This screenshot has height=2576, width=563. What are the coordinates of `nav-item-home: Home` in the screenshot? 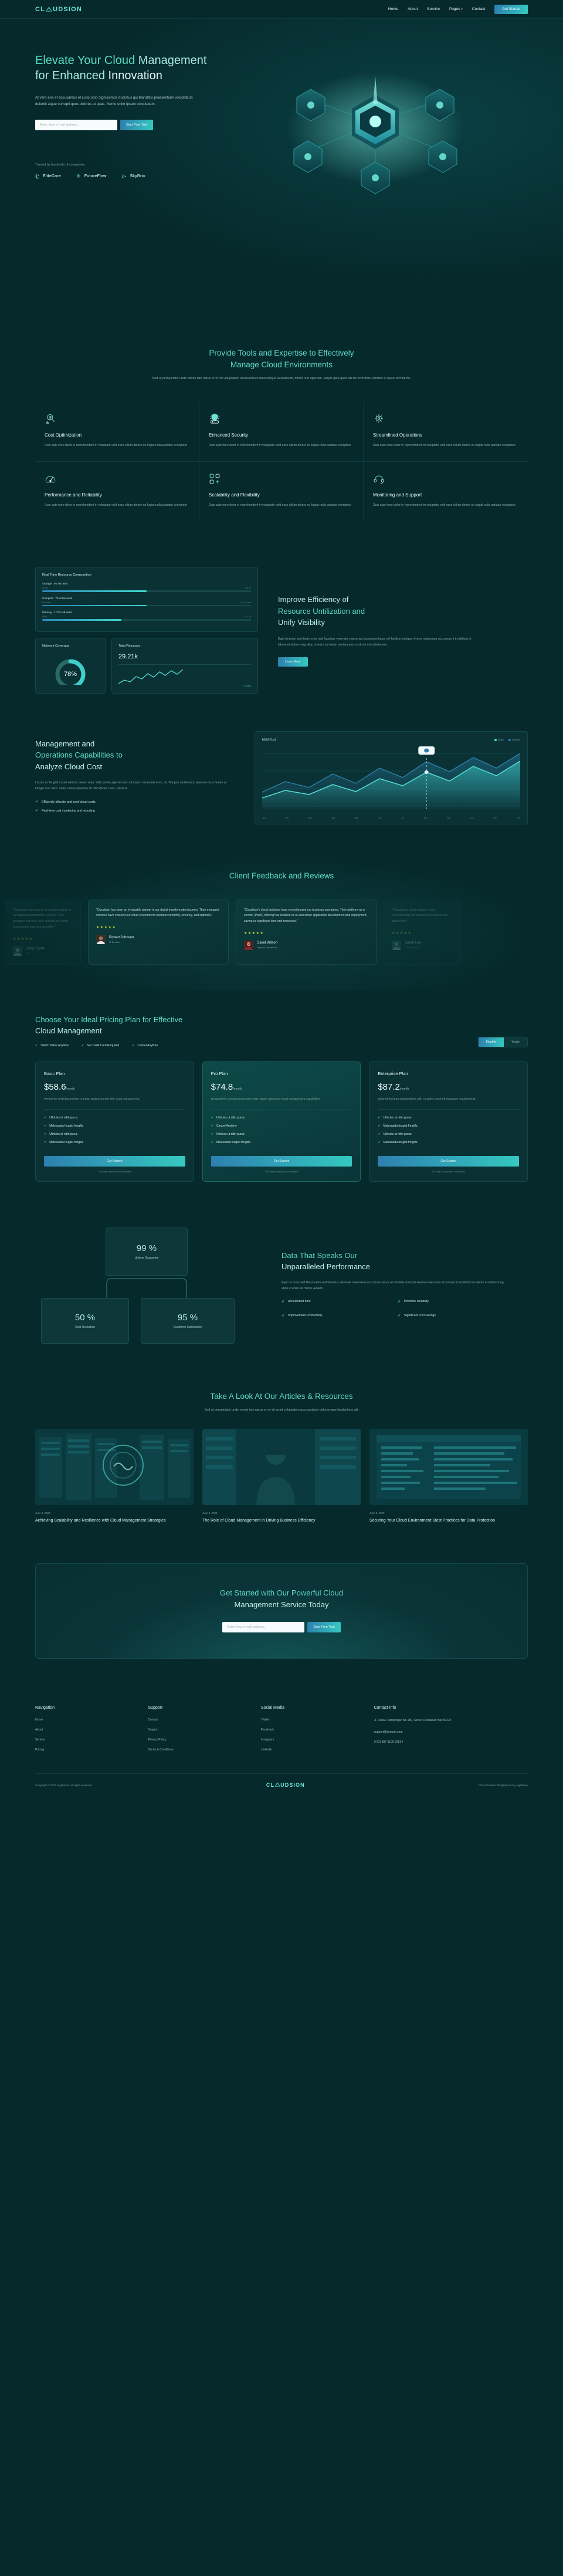 It's located at (393, 9).